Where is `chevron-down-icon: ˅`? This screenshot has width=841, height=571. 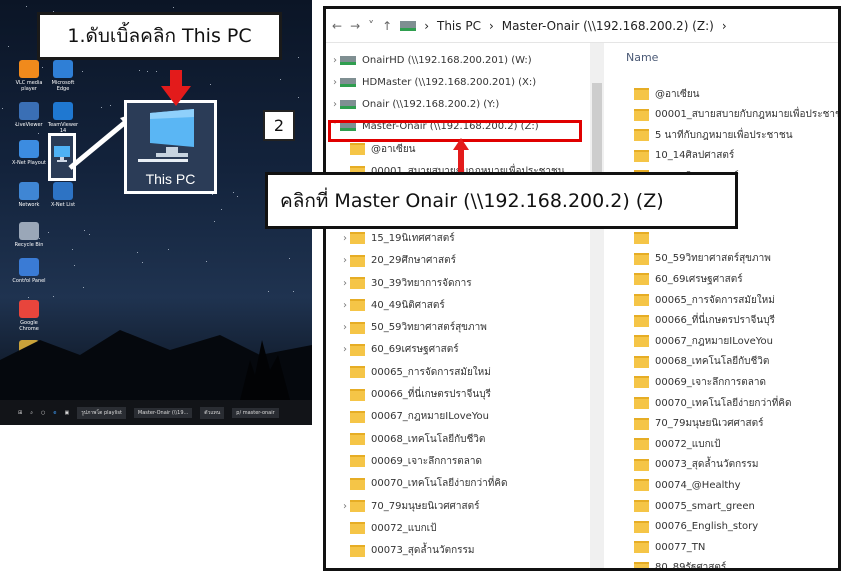 chevron-down-icon: ˅ is located at coordinates (371, 26).